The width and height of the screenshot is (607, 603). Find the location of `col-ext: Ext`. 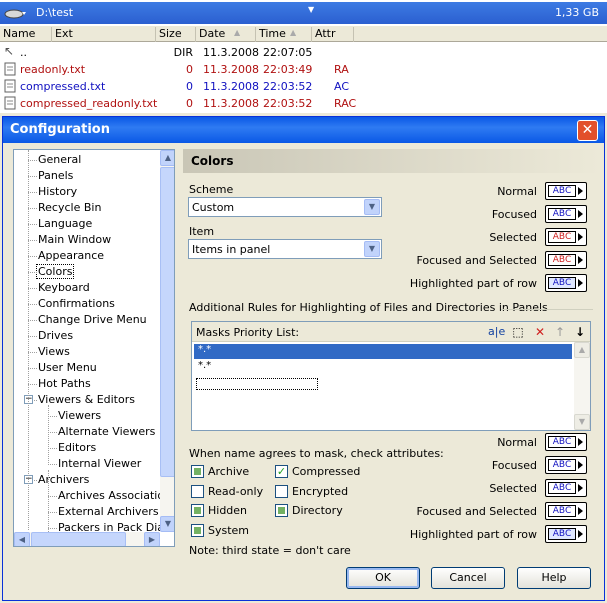

col-ext: Ext is located at coordinates (104, 34).